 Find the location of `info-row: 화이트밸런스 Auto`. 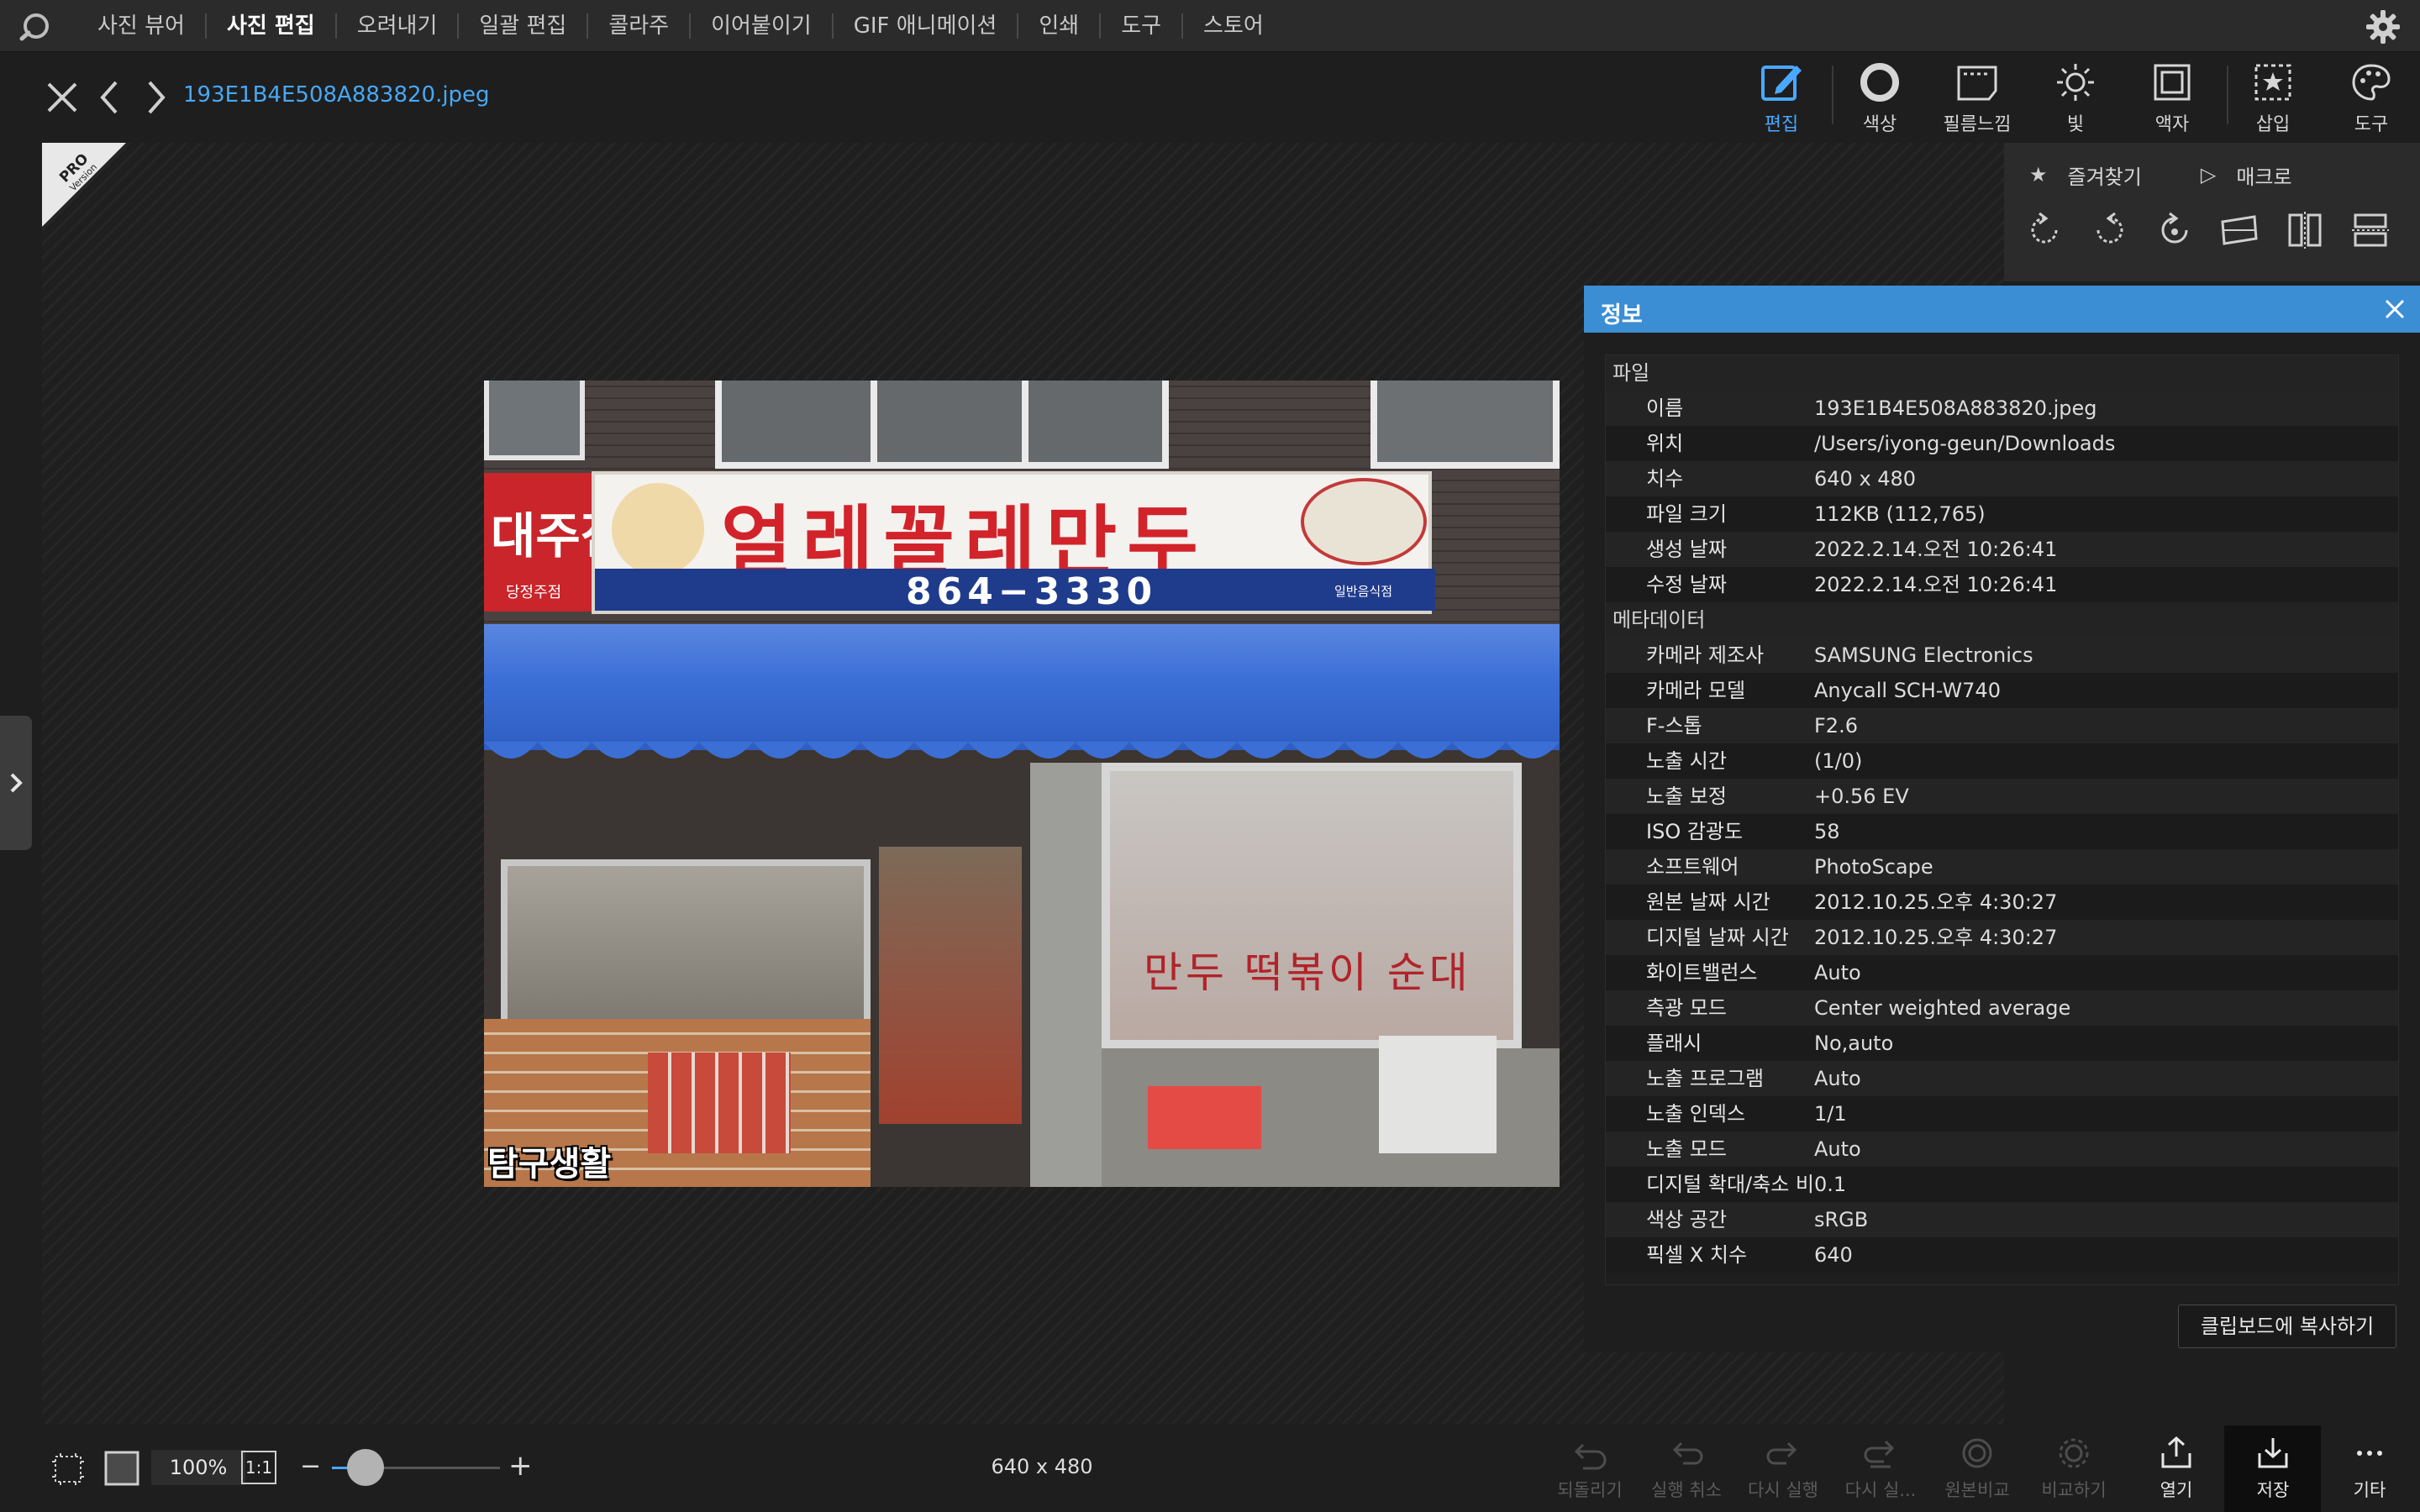

info-row: 화이트밸런스 Auto is located at coordinates (2002, 972).